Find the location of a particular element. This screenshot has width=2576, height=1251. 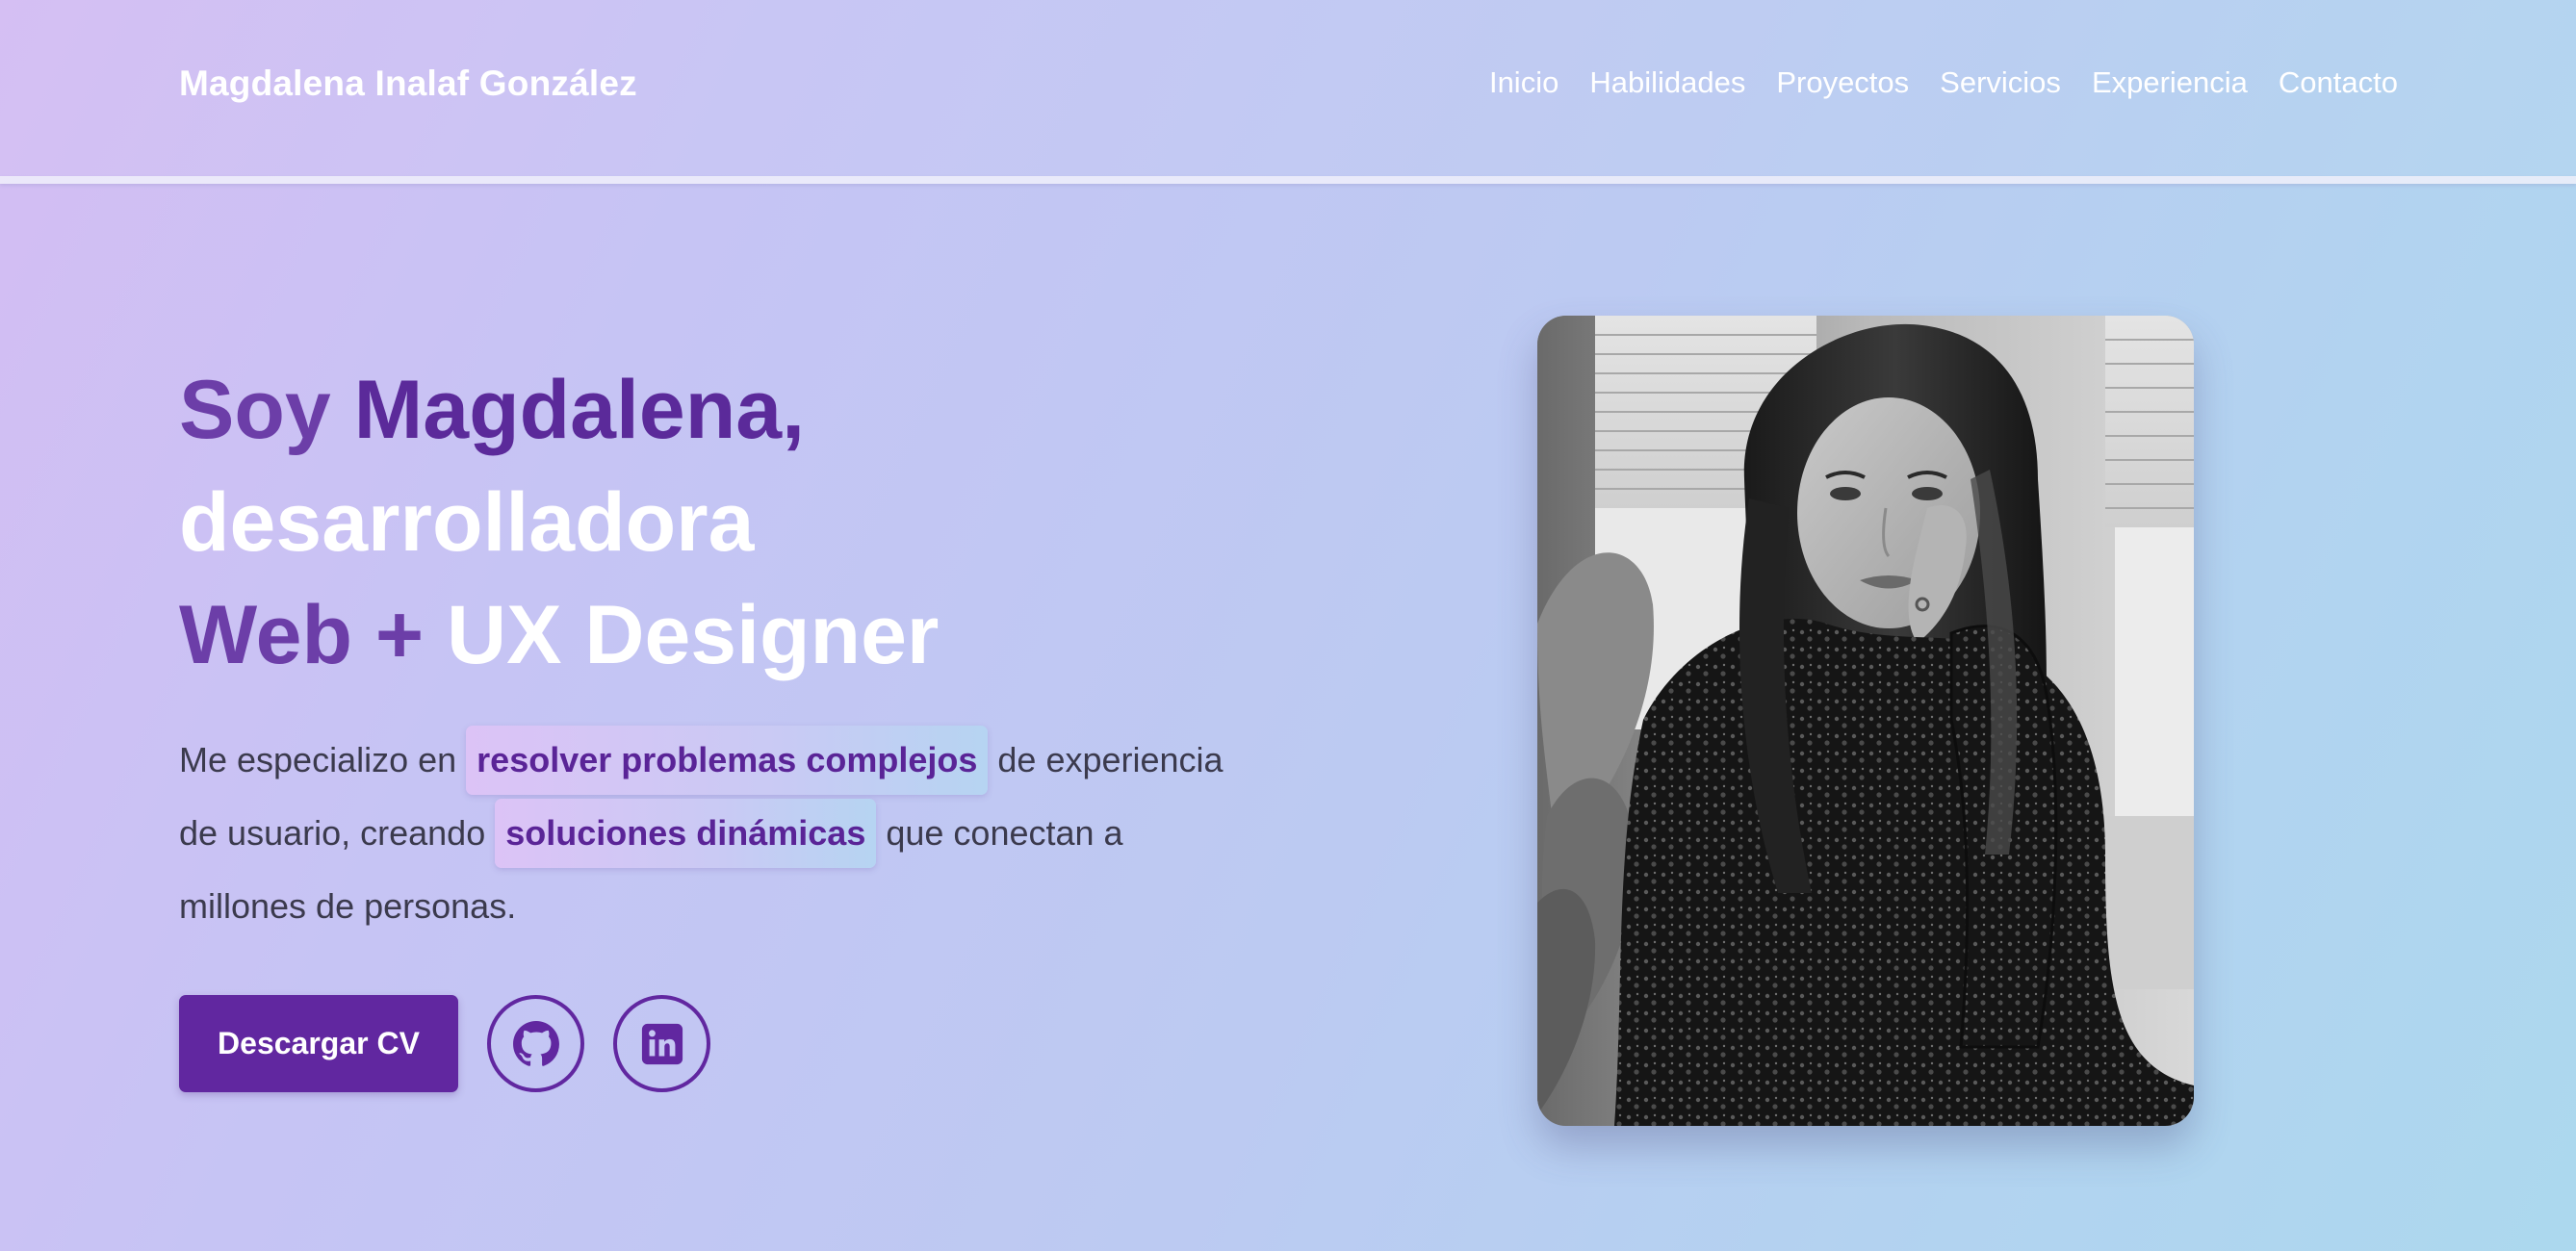

nav-link-habilidades: Habilidades is located at coordinates (1667, 82).